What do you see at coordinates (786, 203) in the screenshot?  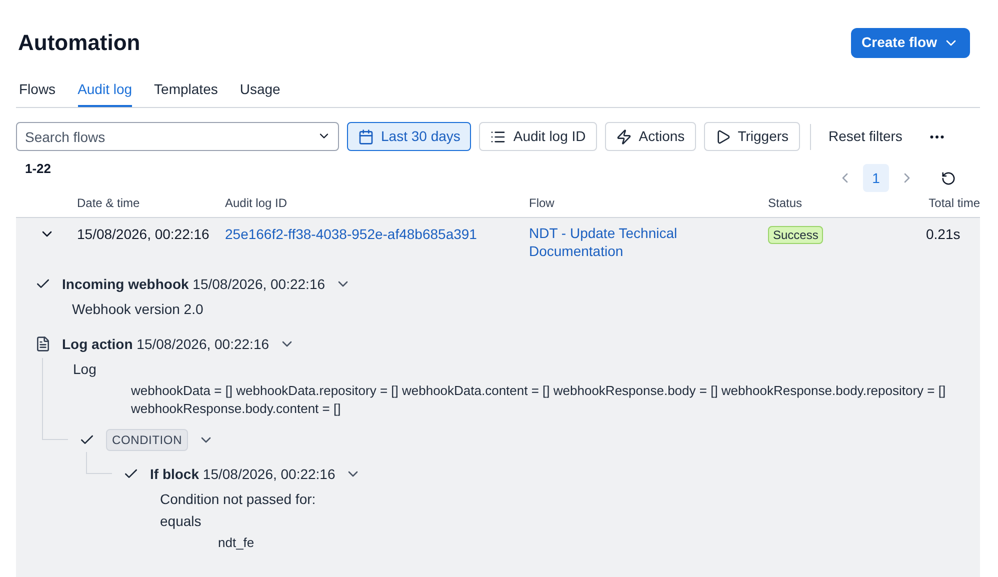 I see `column-header: Status` at bounding box center [786, 203].